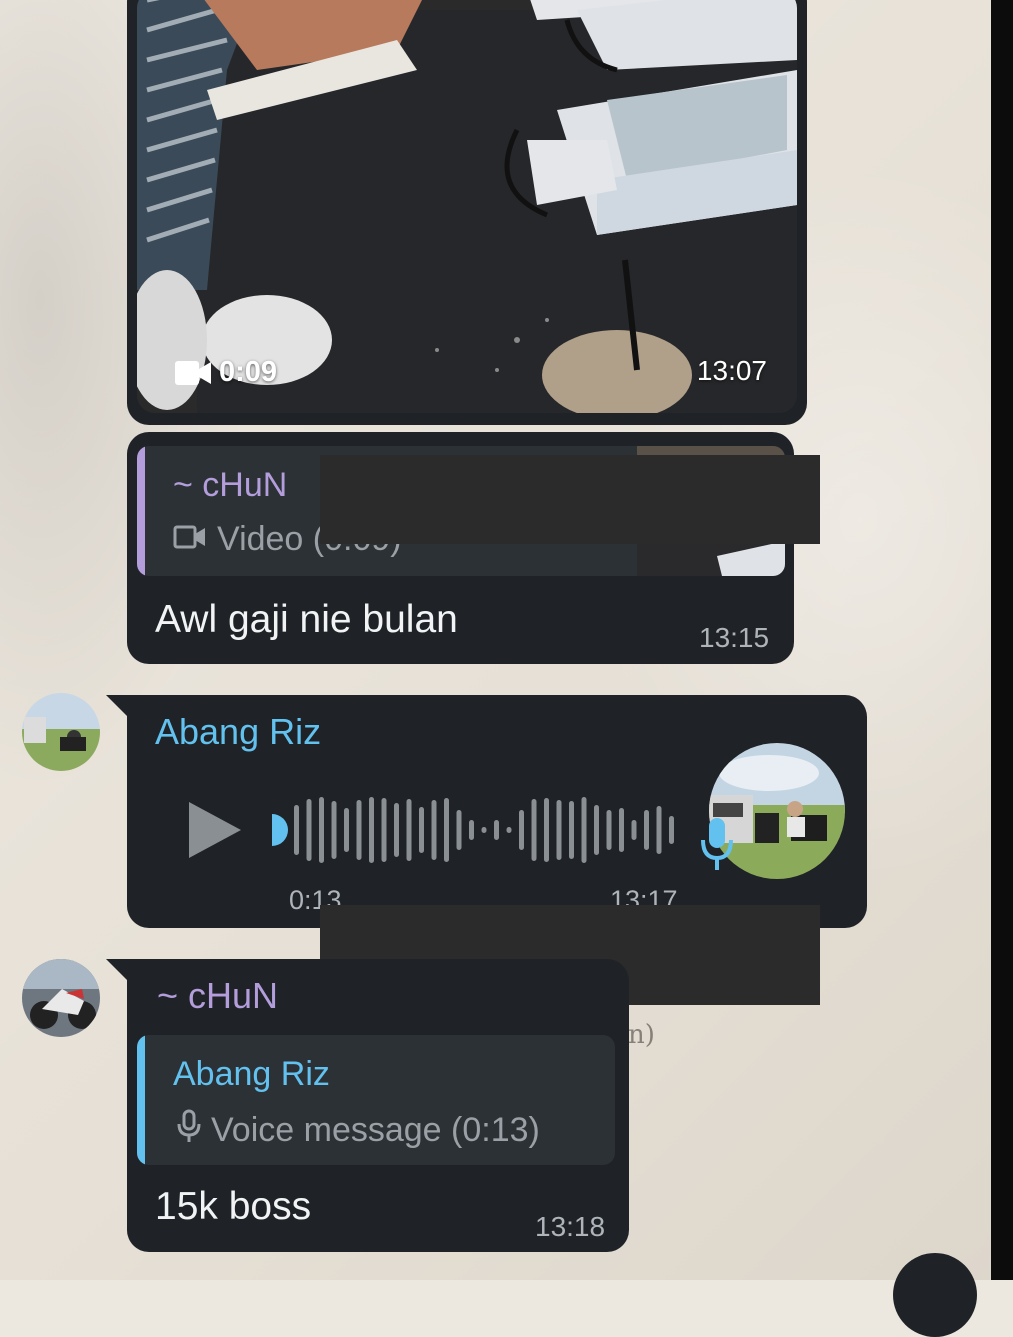 This screenshot has height=1337, width=1013. What do you see at coordinates (1002, 640) in the screenshot?
I see `screen-edge` at bounding box center [1002, 640].